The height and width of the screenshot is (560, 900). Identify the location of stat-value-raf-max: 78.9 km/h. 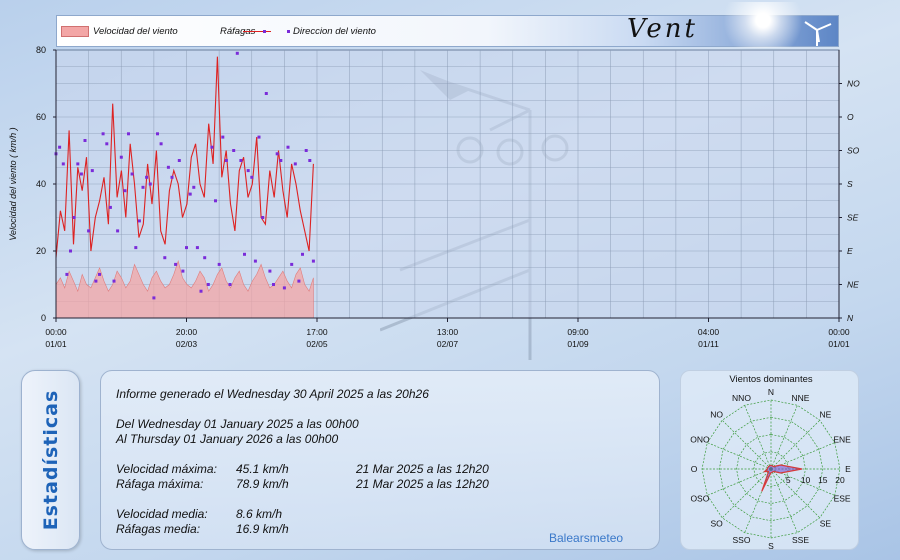
(262, 484).